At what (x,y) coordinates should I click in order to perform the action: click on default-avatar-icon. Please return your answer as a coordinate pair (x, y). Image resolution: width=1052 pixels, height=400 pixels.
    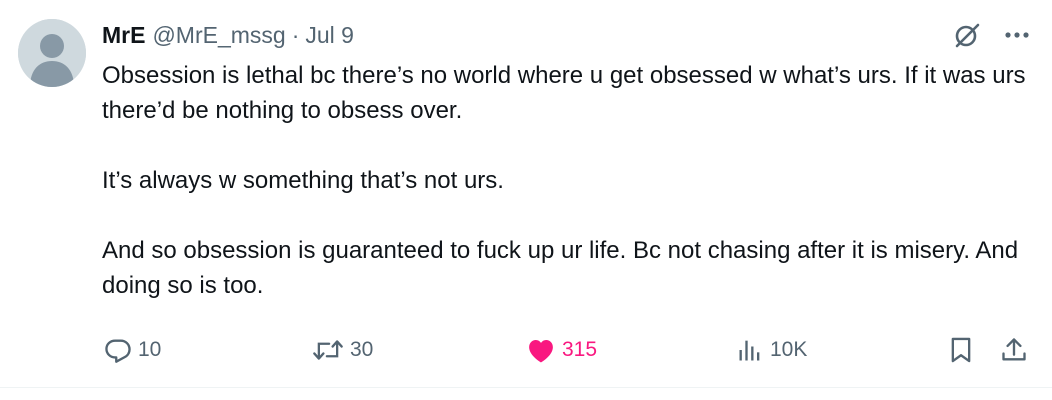
    Looking at the image, I should click on (52, 53).